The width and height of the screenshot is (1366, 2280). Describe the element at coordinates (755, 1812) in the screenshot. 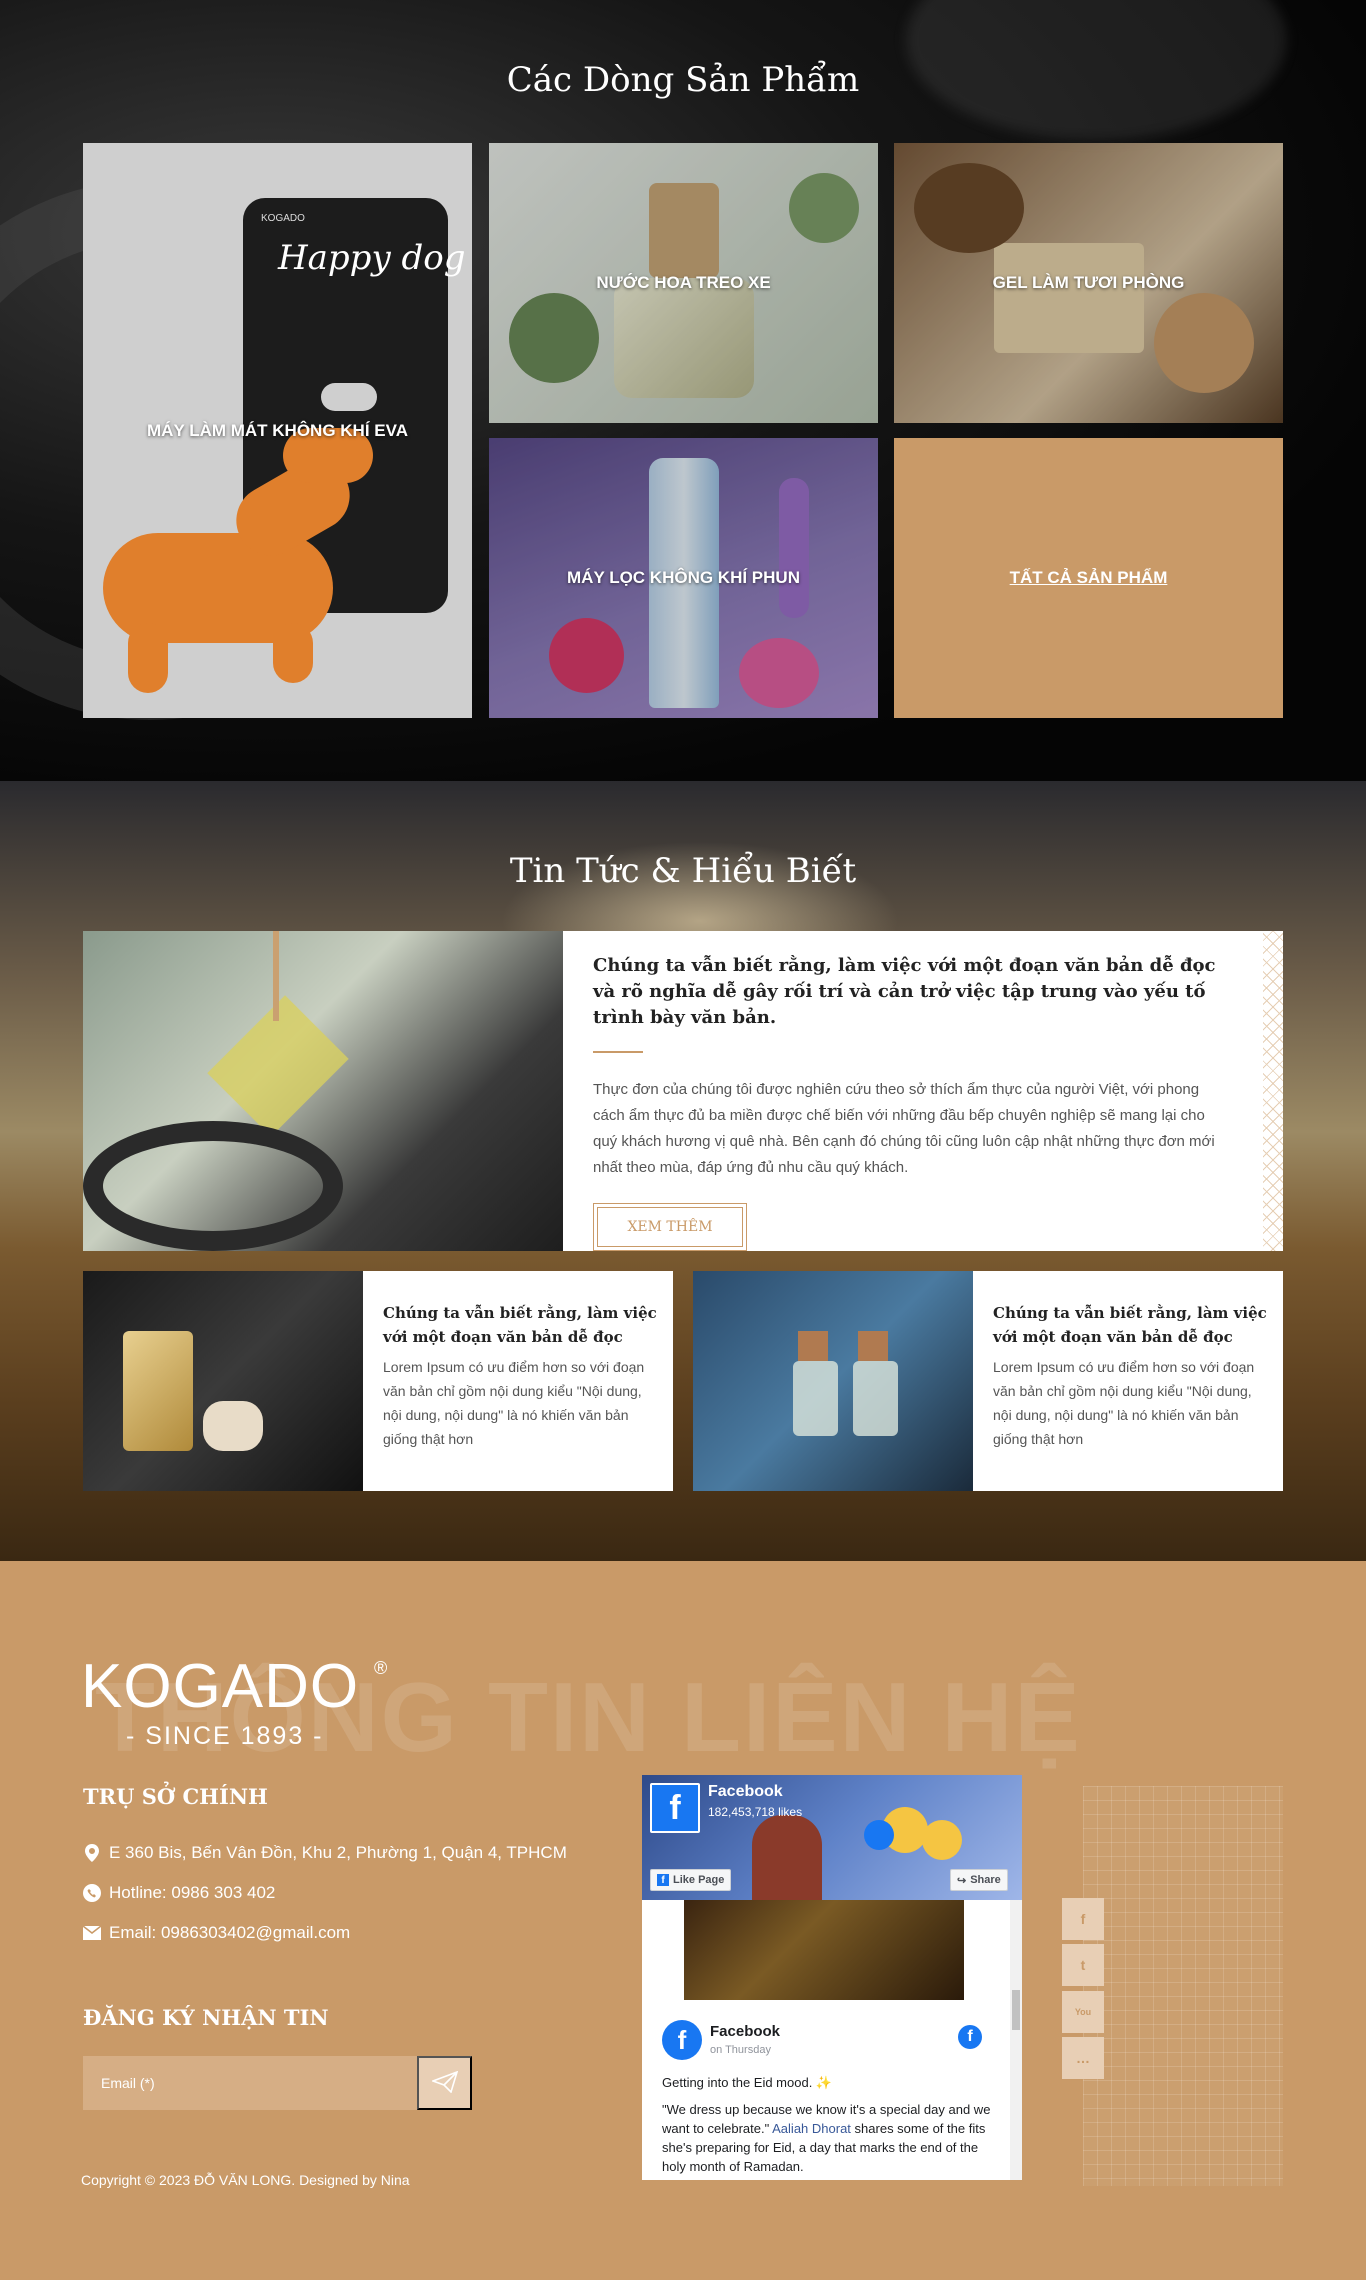

I see `facebook-likes: 182,453,718 likes` at that location.